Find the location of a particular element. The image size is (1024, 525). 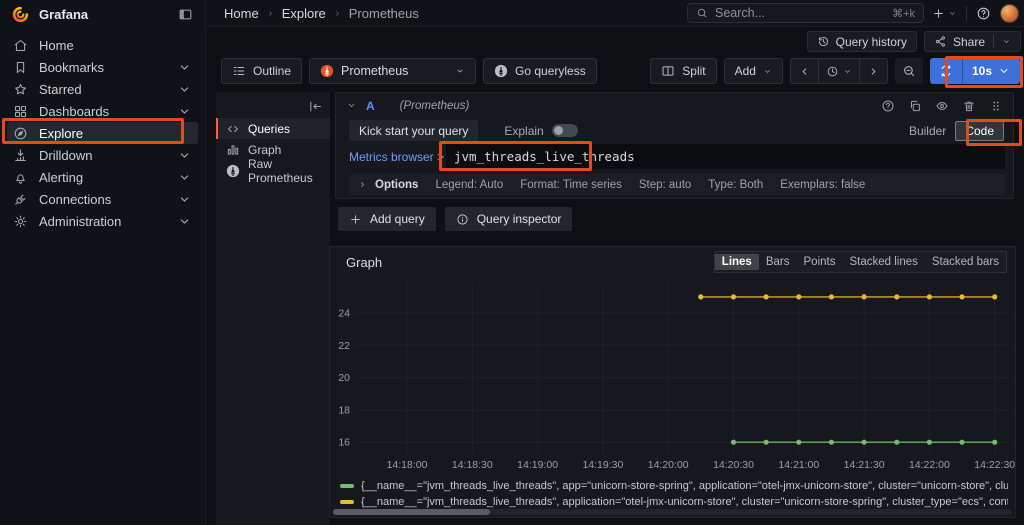

avatar is located at coordinates (1009, 13).